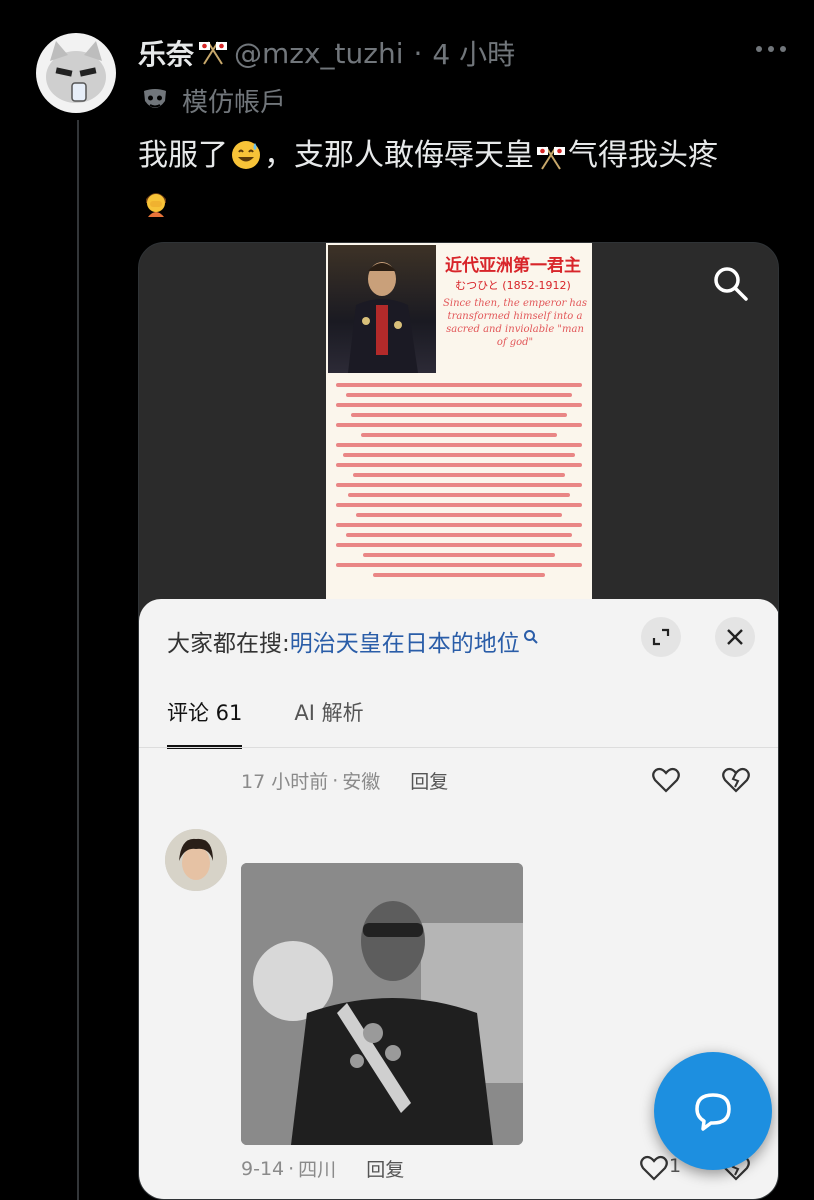 The image size is (814, 1200). I want to click on facepalm-emoji-icon, so click(156, 205).